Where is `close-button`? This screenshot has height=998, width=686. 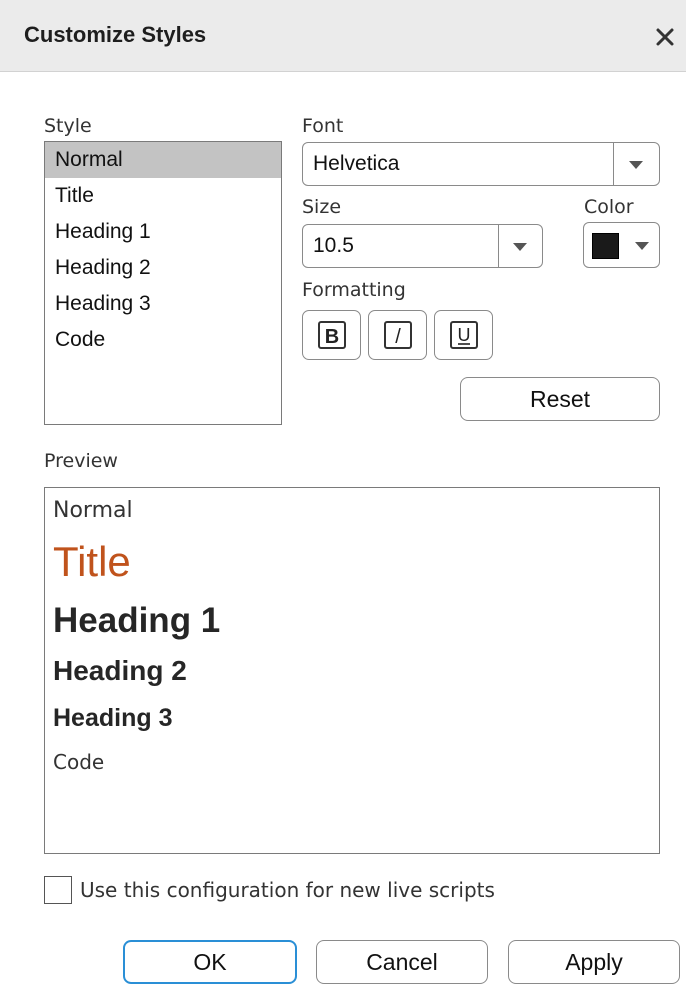
close-button is located at coordinates (665, 37).